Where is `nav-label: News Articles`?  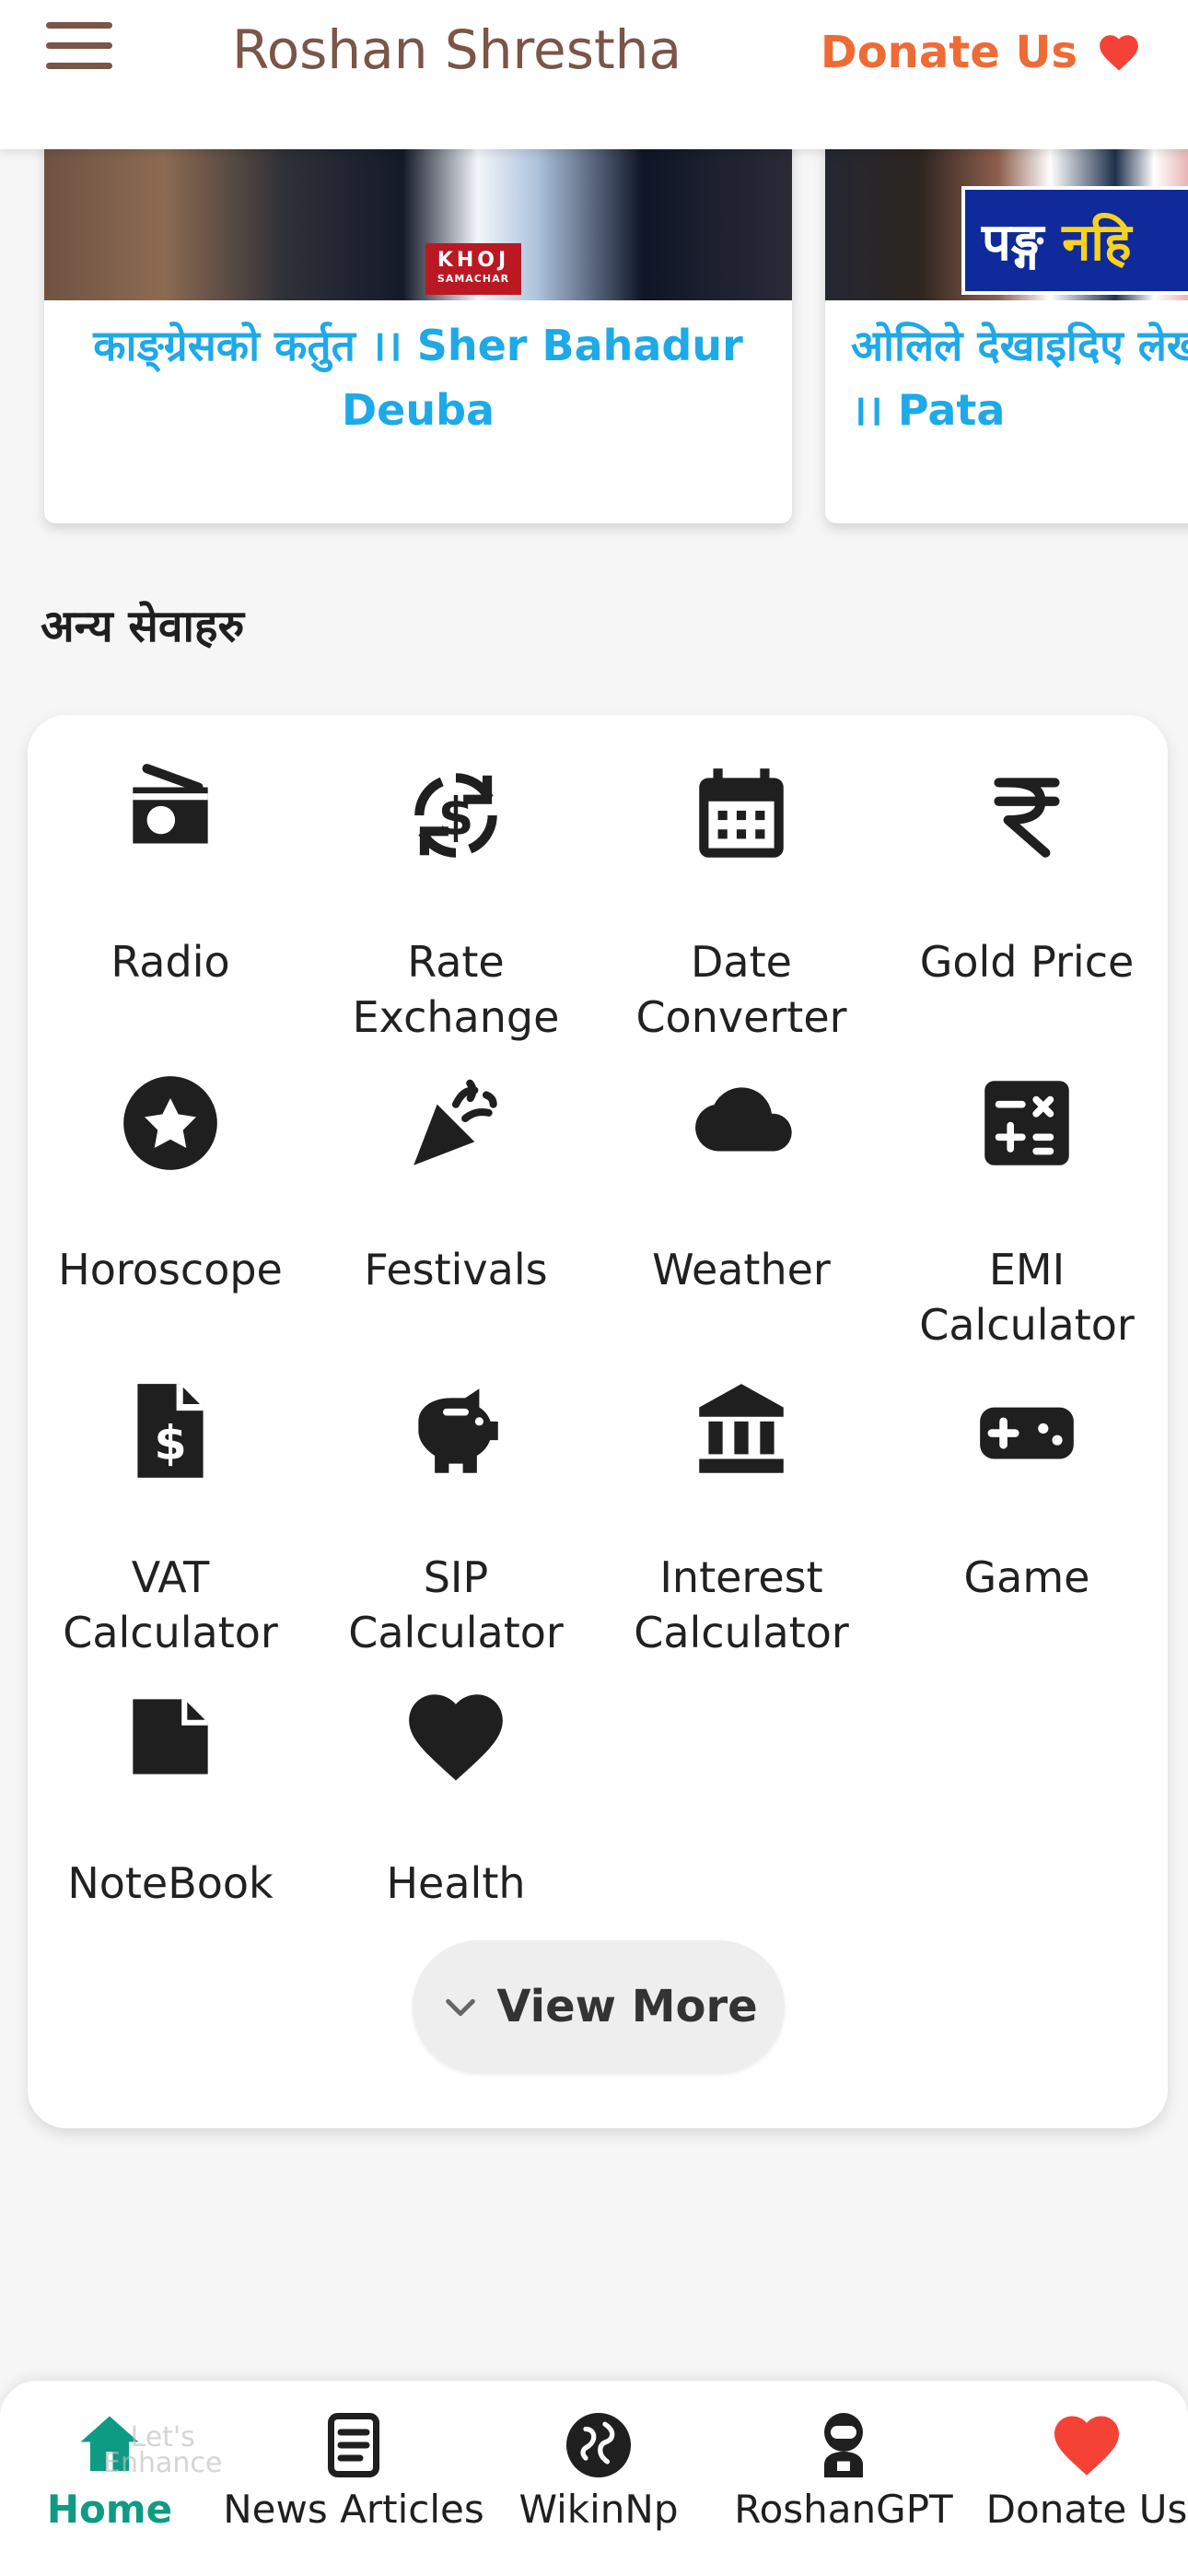 nav-label: News Articles is located at coordinates (353, 2509).